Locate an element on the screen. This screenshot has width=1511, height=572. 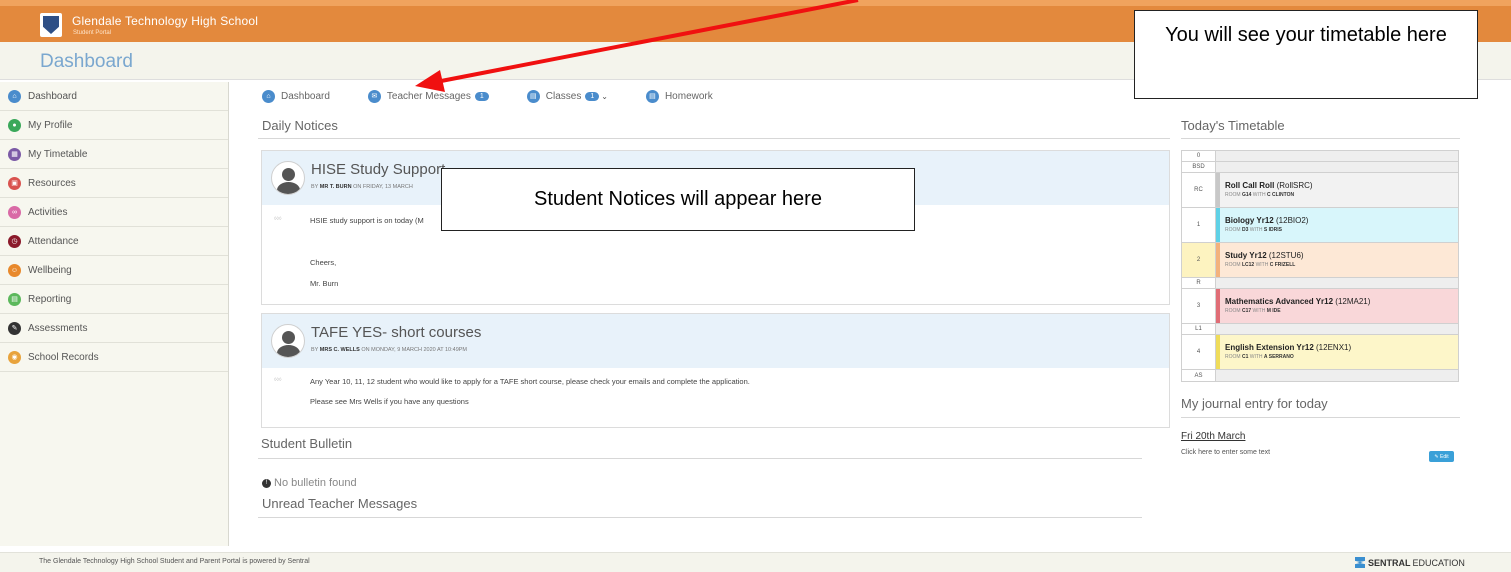
journal-date-link: Fri 20th March is located at coordinates (1213, 436).